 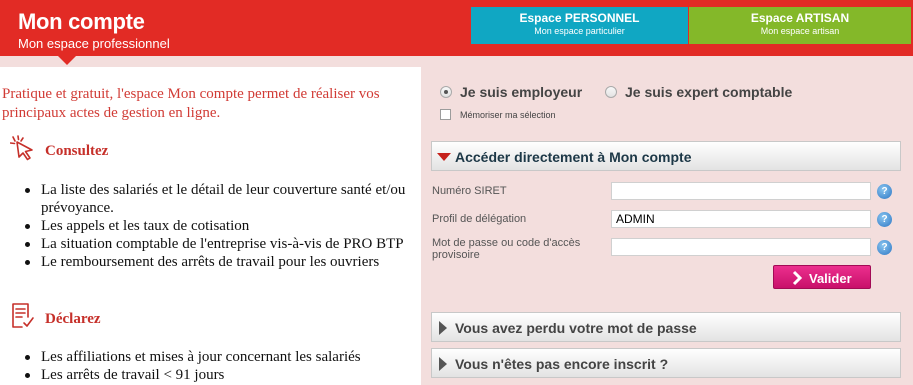 I want to click on page-subtitle: Mon espace professionnel, so click(x=94, y=43).